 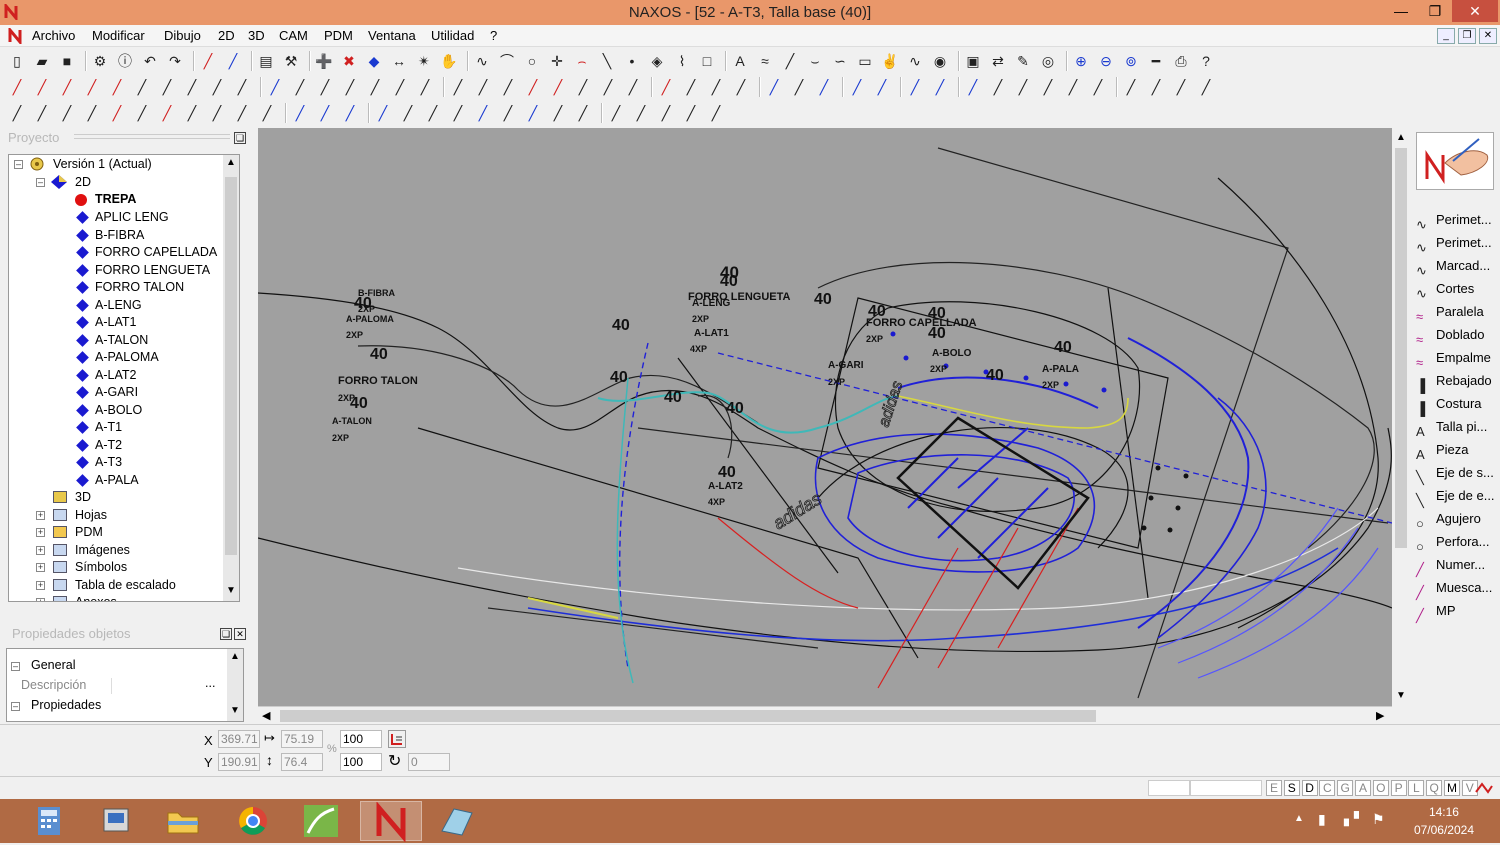 I want to click on tb3-dim-h-icon: ╱, so click(x=641, y=113).